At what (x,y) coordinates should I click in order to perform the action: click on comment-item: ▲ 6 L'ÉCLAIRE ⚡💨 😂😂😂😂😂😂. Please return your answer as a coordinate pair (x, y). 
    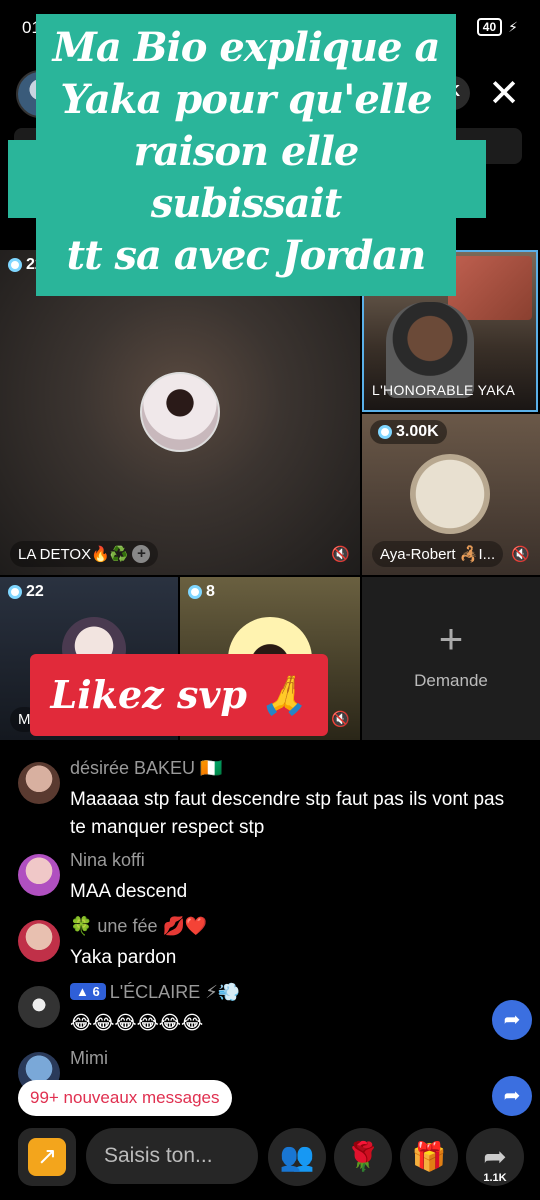
    Looking at the image, I should click on (258, 1006).